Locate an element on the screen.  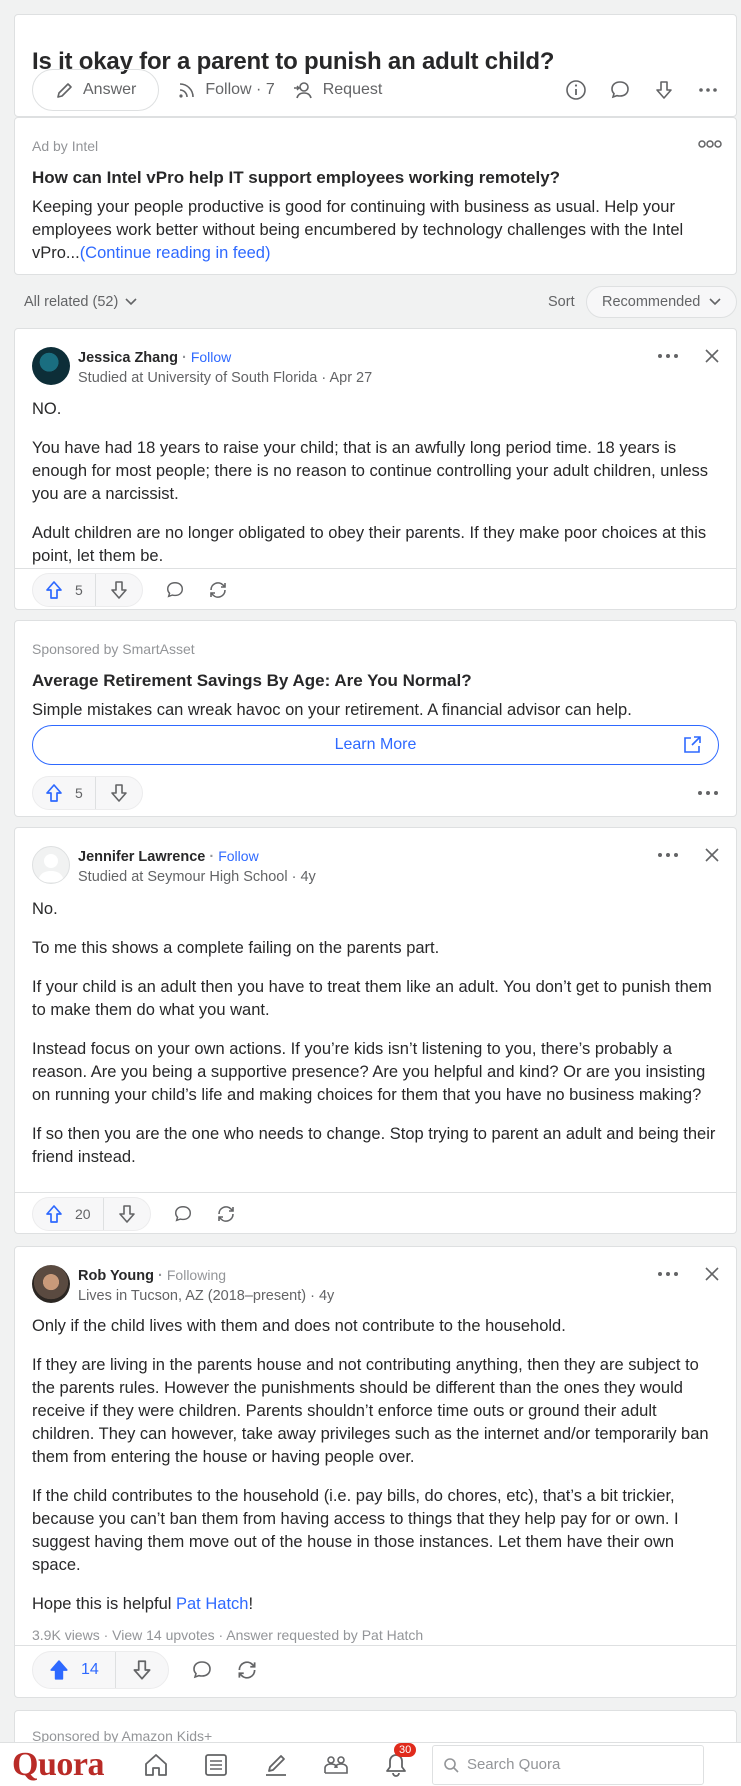
learn-more-button: Learn More is located at coordinates (375, 745).